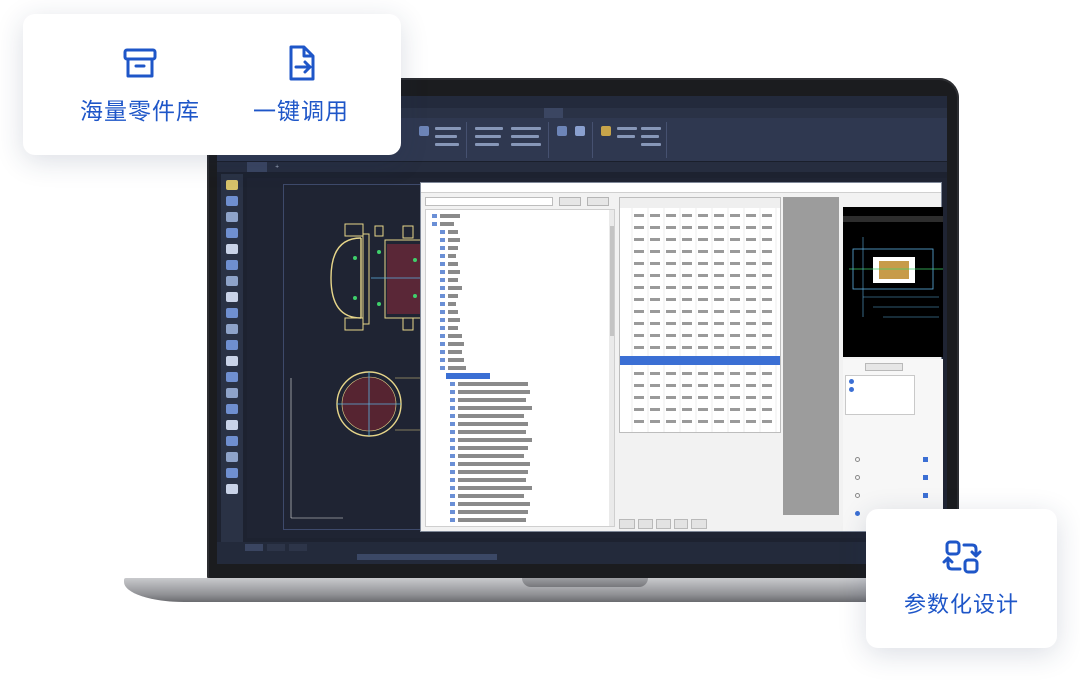 This screenshot has height=680, width=1080. I want to click on feature-parts-library: 海量零件库, so click(140, 85).